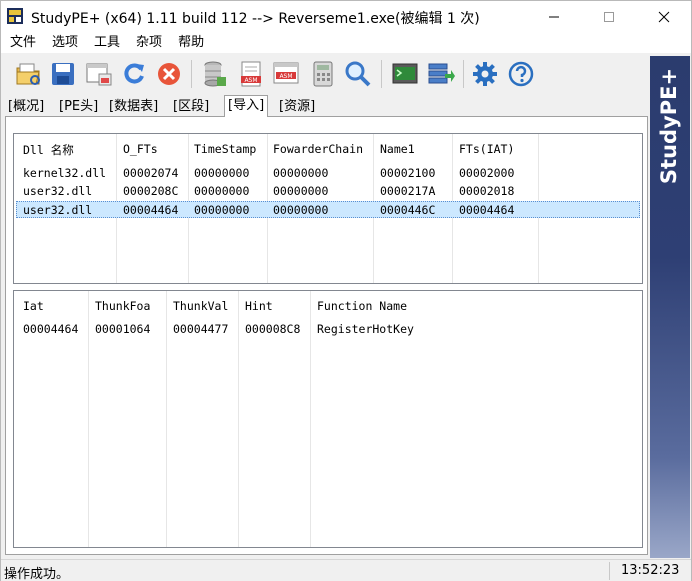 Image resolution: width=692 pixels, height=581 pixels. I want to click on toolbar: ASM ASM, so click(325, 74).